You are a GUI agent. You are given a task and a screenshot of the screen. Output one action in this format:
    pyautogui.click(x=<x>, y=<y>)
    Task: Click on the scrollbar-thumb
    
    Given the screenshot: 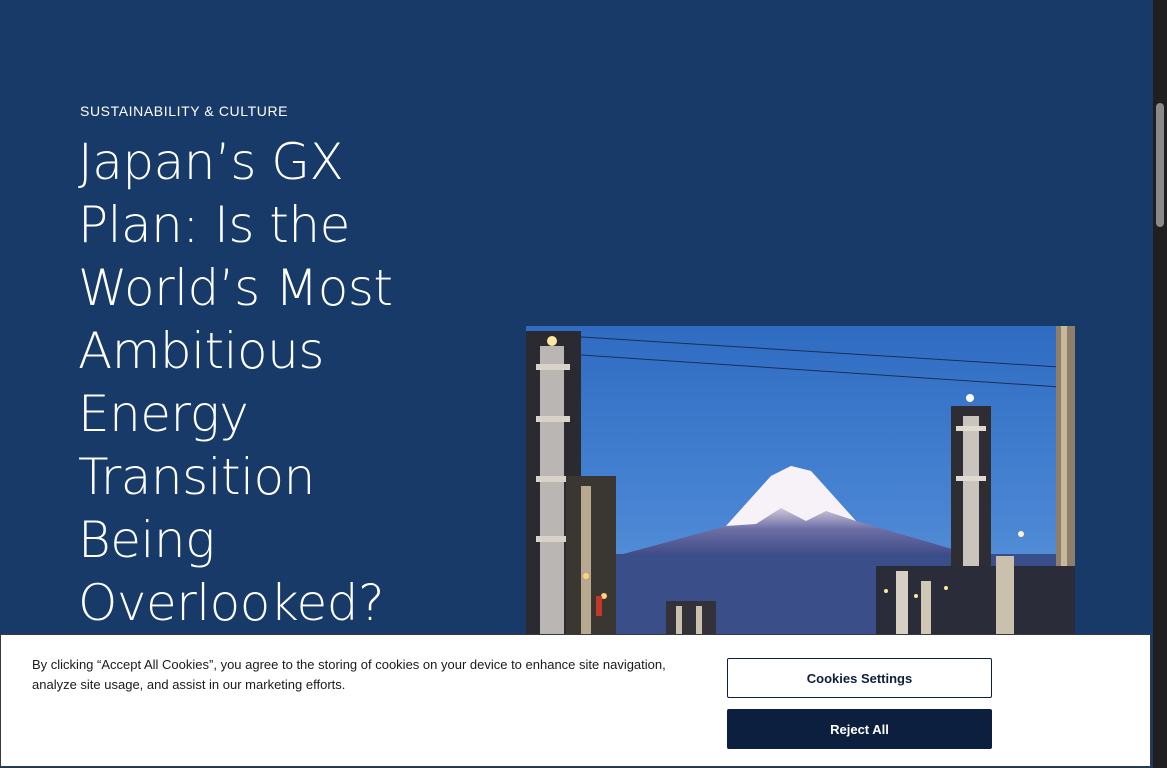 What is the action you would take?
    pyautogui.click(x=1160, y=165)
    